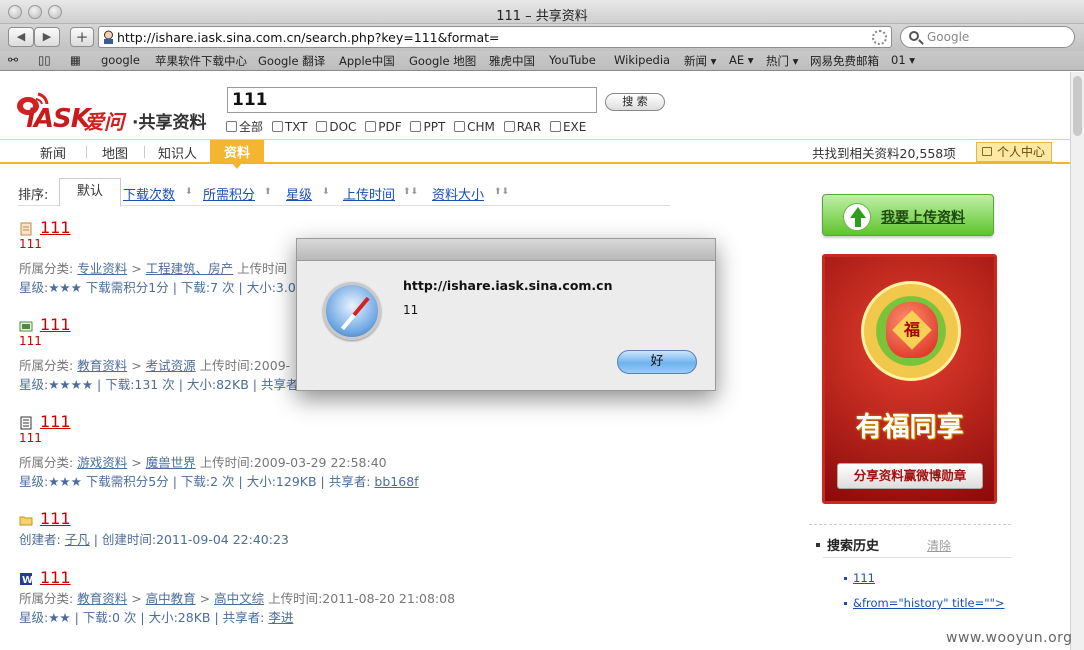 This screenshot has width=1084, height=650. Describe the element at coordinates (474, 127) in the screenshot. I see `format-filter-chm: CHM` at that location.